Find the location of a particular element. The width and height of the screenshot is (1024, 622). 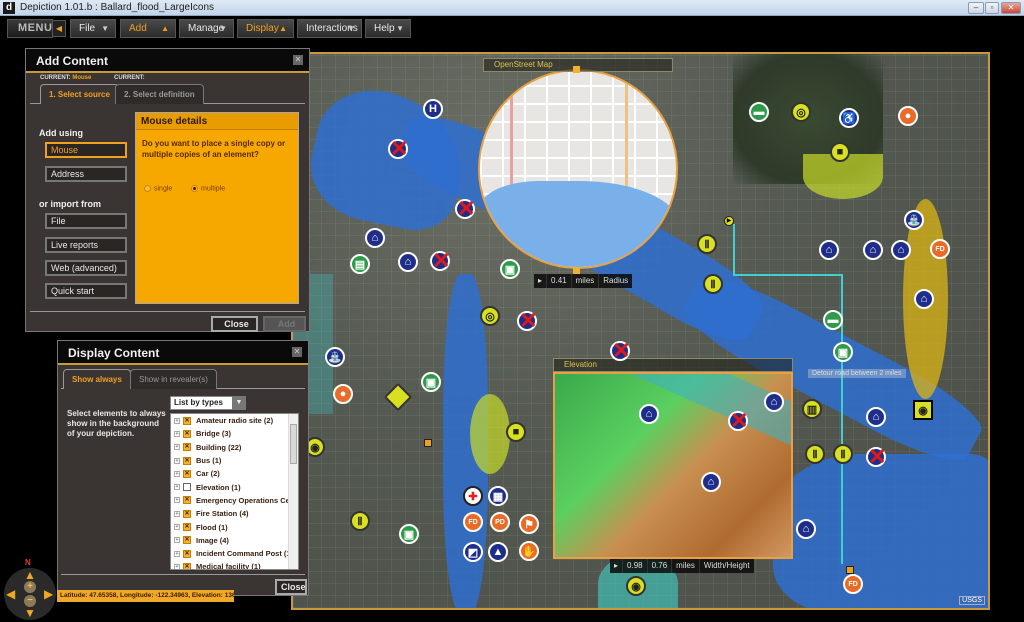

list-item: + ✕ Fire Station (4) is located at coordinates (234, 513).